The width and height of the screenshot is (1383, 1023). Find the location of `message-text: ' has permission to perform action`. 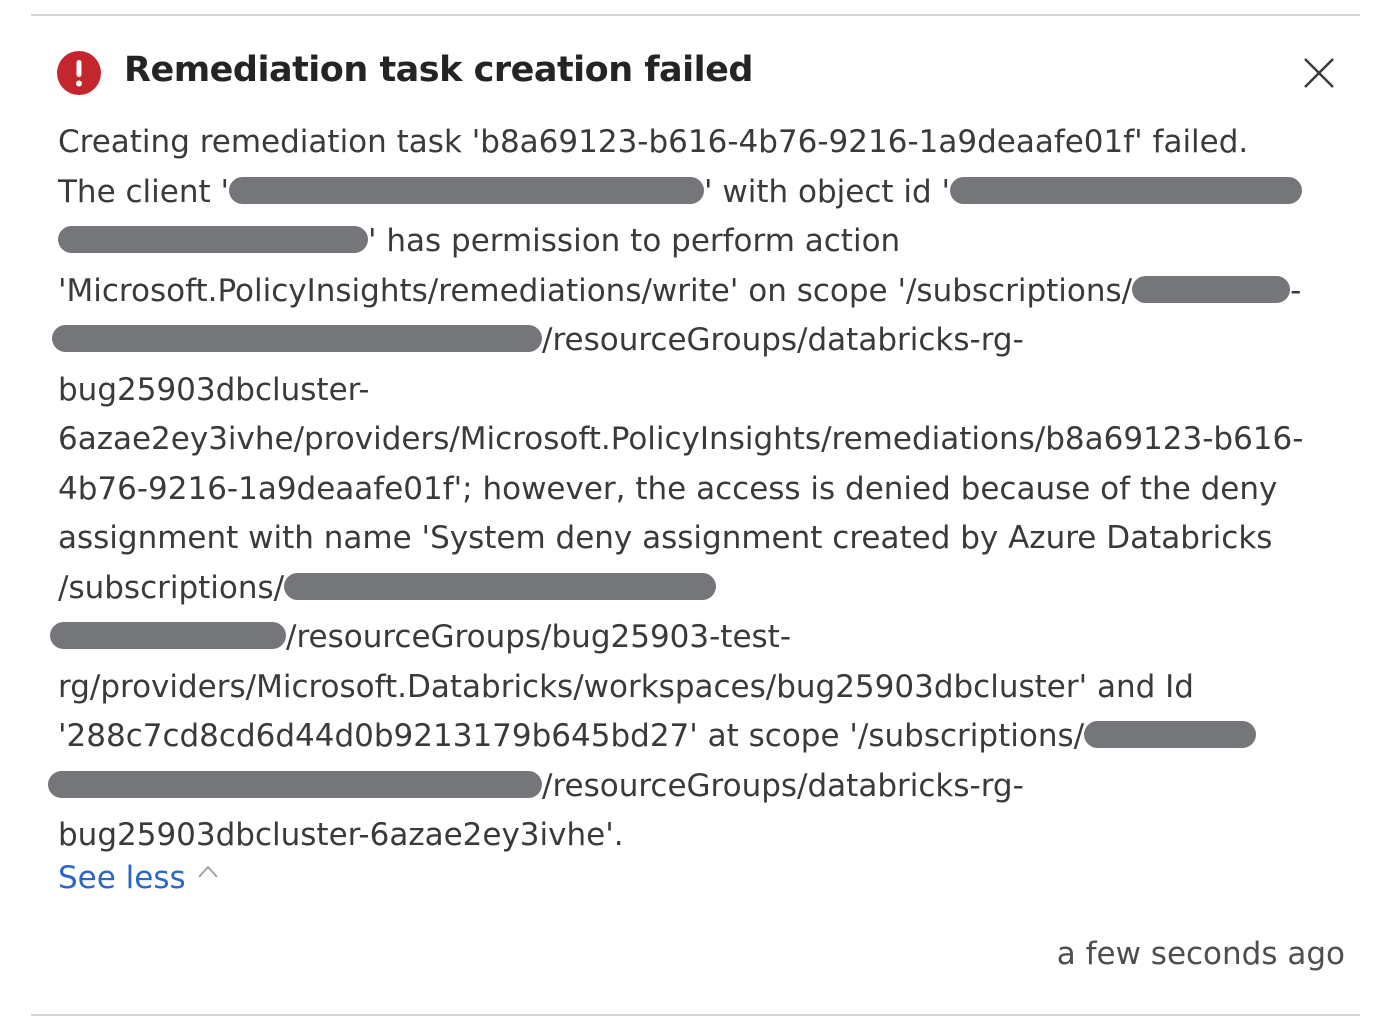

message-text: ' has permission to perform action is located at coordinates (634, 241).